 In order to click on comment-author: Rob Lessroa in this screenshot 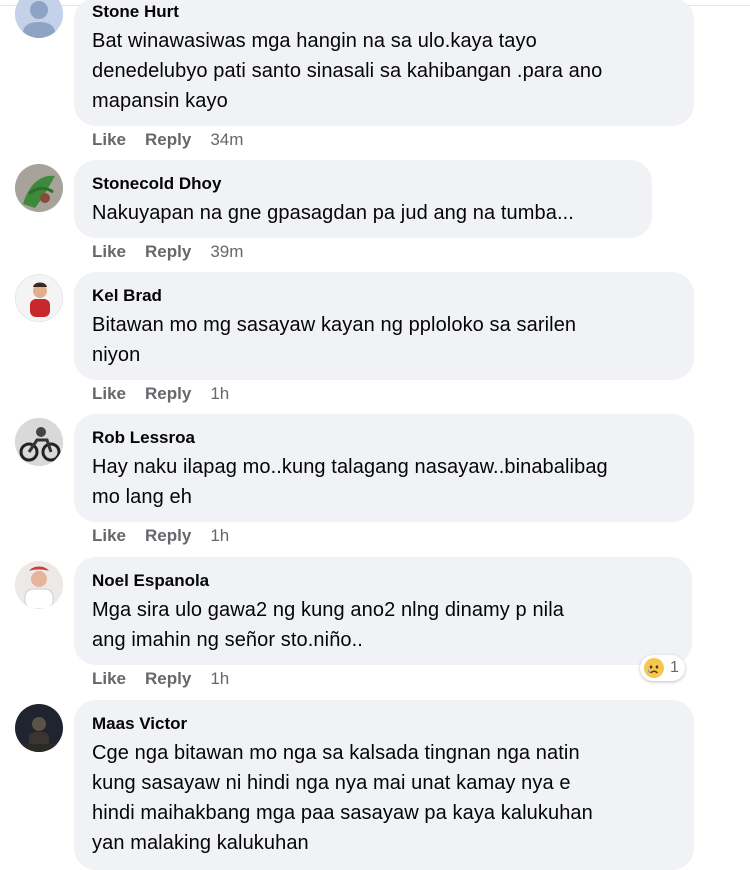, I will do `click(143, 438)`.